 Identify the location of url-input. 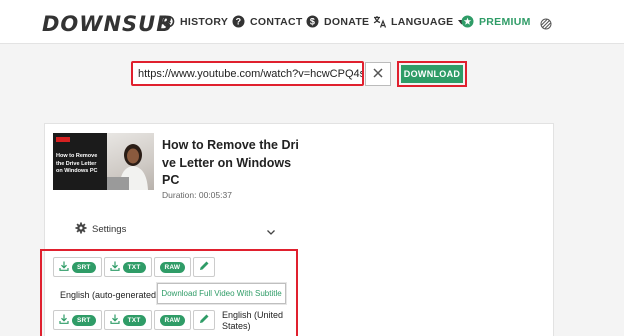
(247, 73).